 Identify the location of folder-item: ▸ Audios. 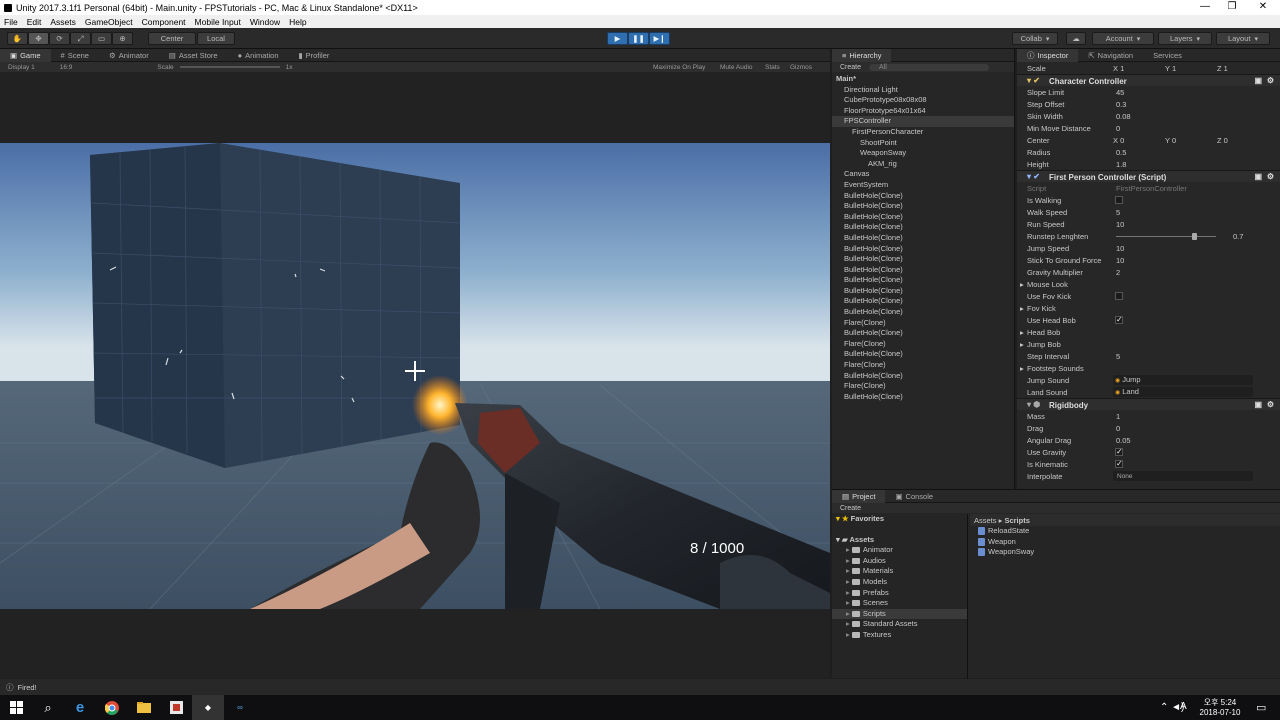
(899, 561).